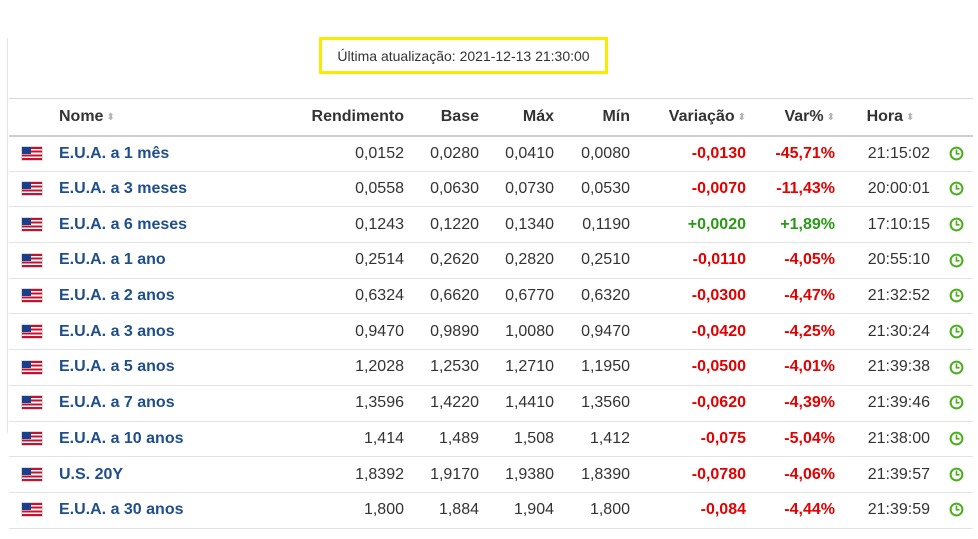 The height and width of the screenshot is (539, 978). What do you see at coordinates (609, 510) in the screenshot?
I see `cell-min: 1,800` at bounding box center [609, 510].